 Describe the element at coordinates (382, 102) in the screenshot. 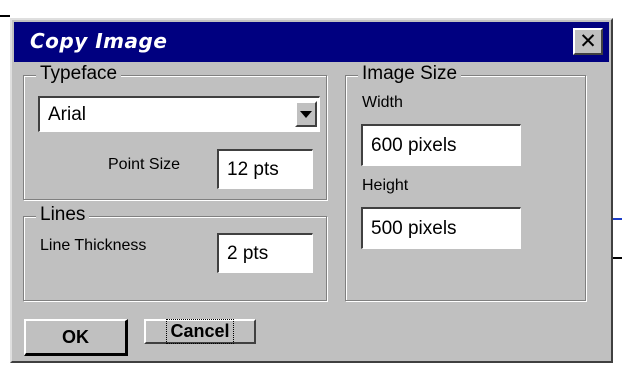

I see `width-label: Width` at that location.